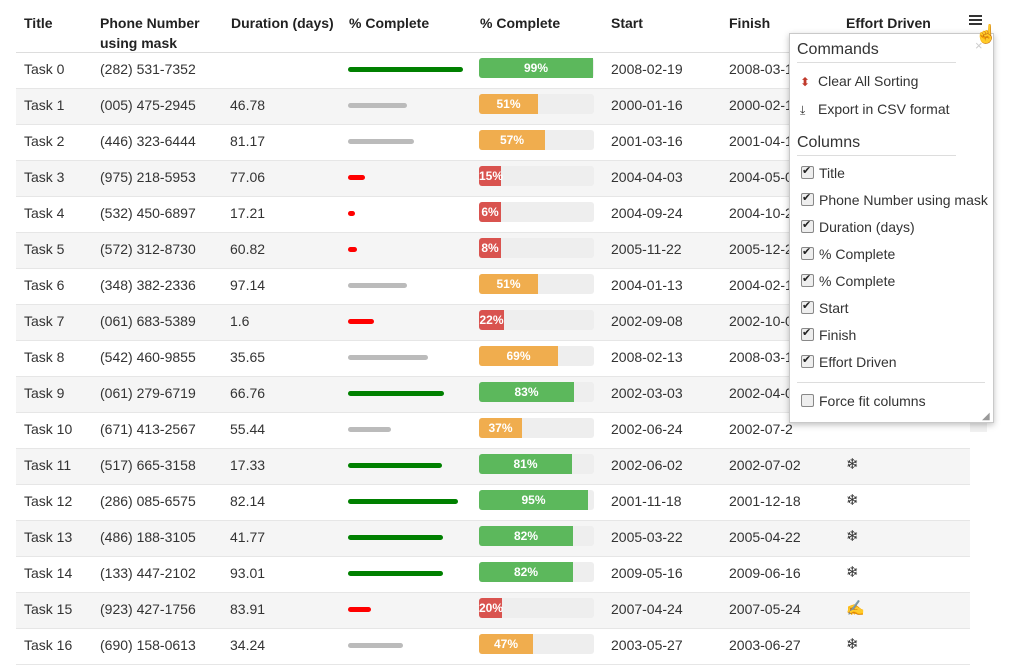  Describe the element at coordinates (38, 23) in the screenshot. I see `header-title: Title` at that location.